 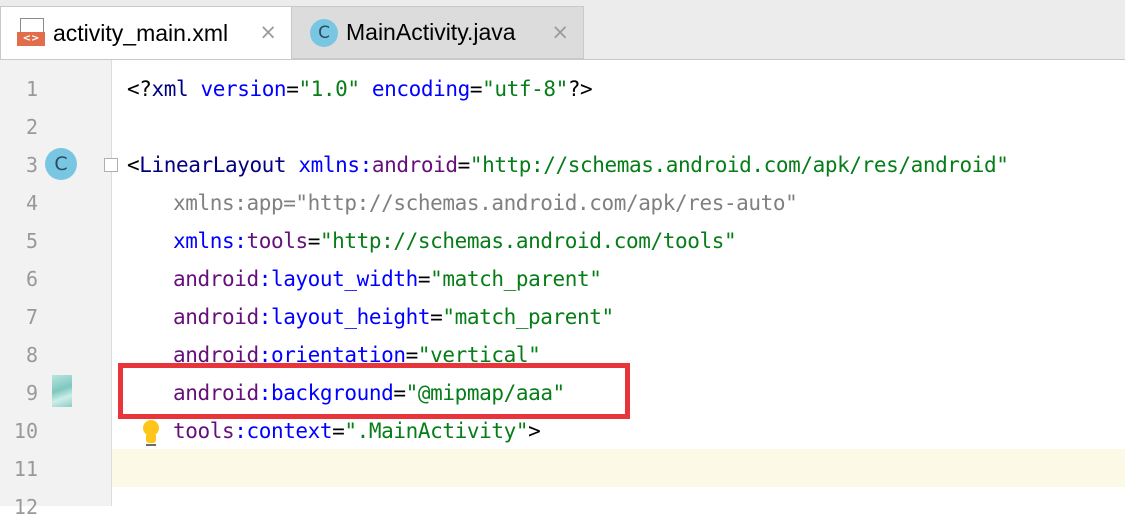 What do you see at coordinates (393, 317) in the screenshot?
I see `code-line-7: android:layout_height="match_parent"` at bounding box center [393, 317].